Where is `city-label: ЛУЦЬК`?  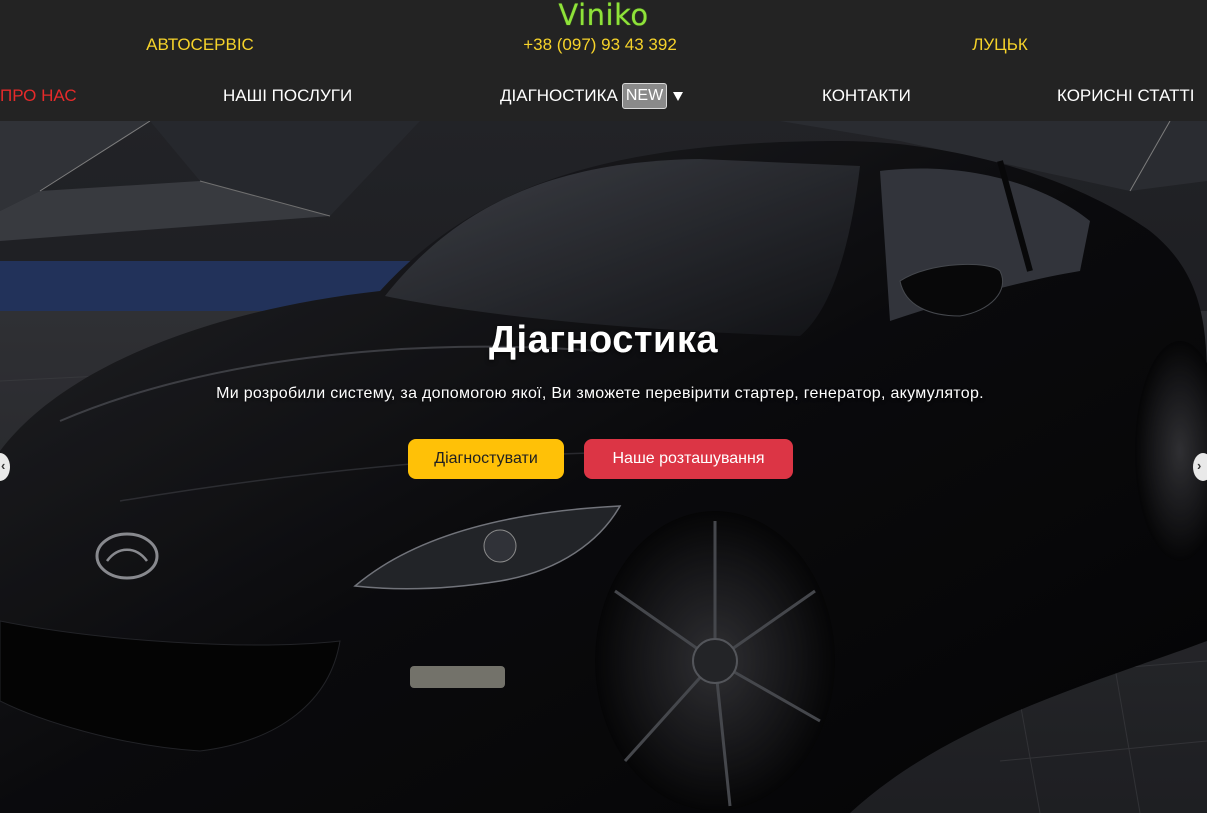 city-label: ЛУЦЬК is located at coordinates (1000, 44).